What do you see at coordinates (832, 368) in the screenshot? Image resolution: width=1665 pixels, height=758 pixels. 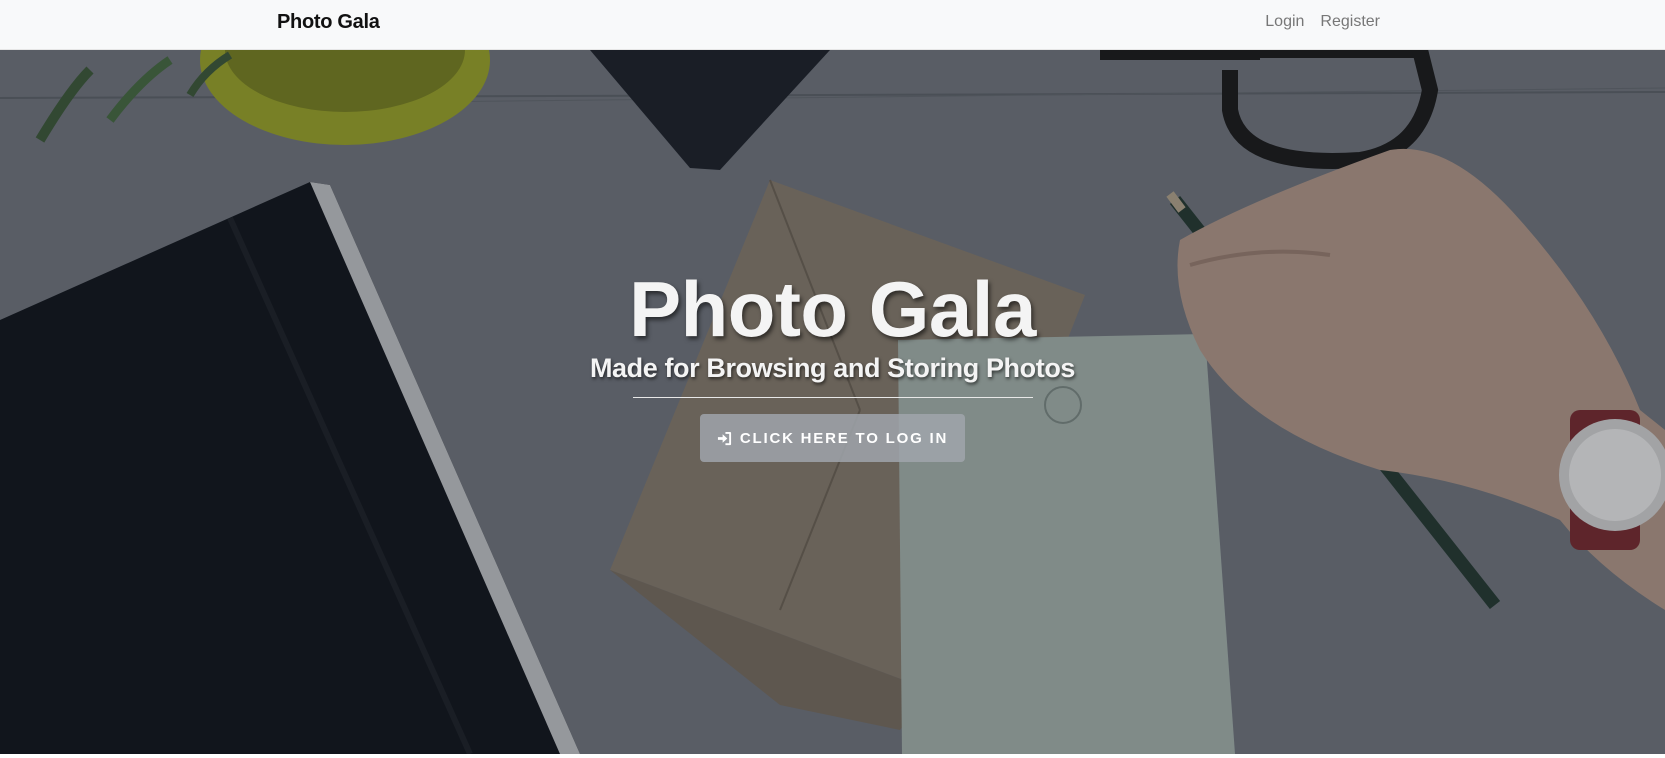 I see `hero-subtitle: Made for Browsing and Storing Photos` at bounding box center [832, 368].